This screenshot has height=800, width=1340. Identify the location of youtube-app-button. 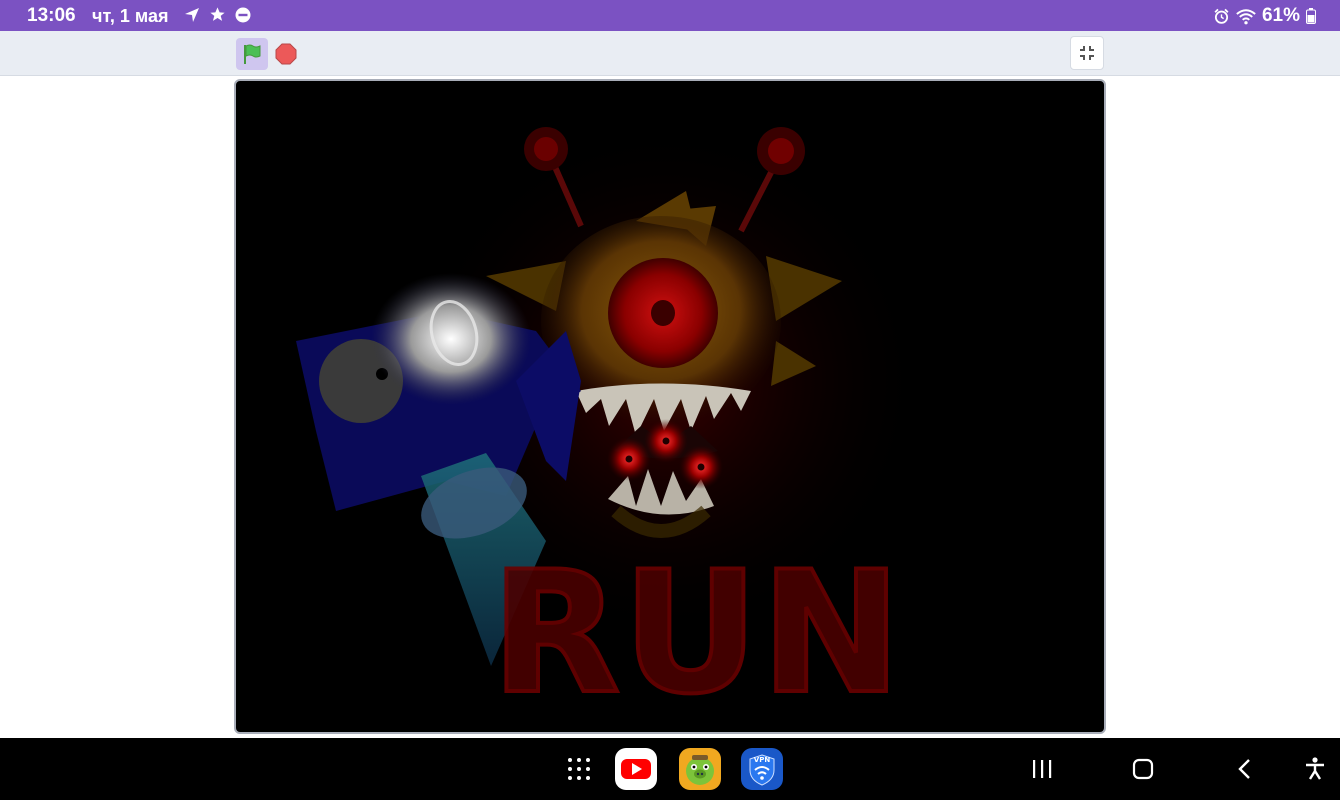
(636, 769).